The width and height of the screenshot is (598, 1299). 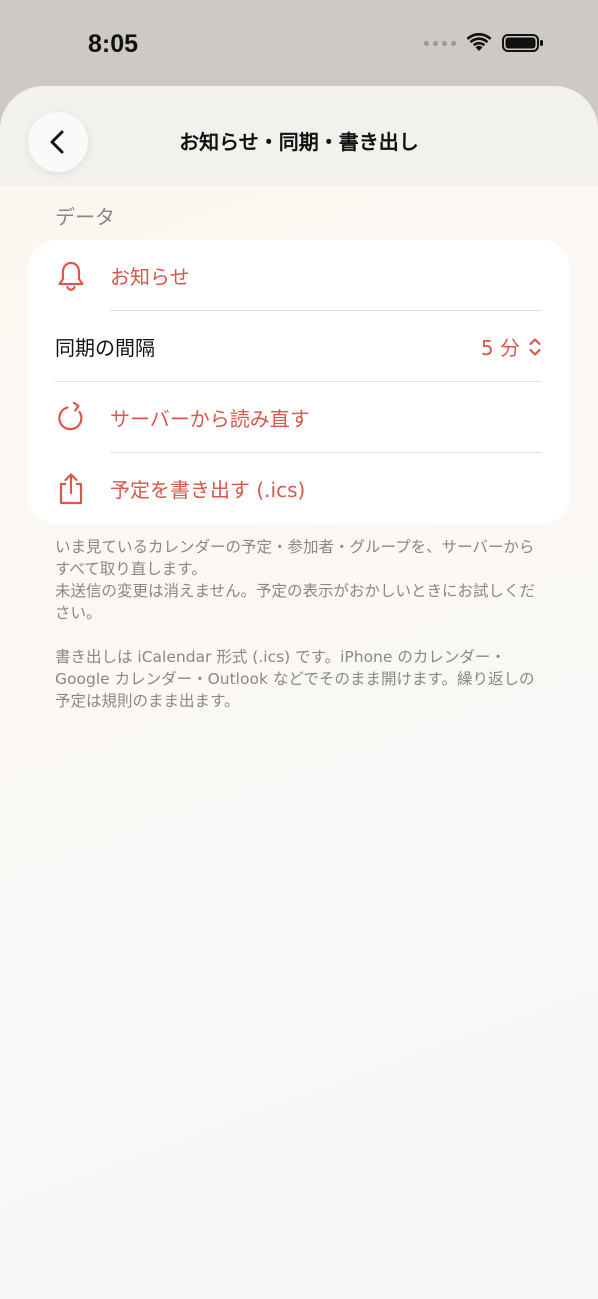 What do you see at coordinates (208, 490) in the screenshot?
I see `export-label: 予定を書き出す (.ics)` at bounding box center [208, 490].